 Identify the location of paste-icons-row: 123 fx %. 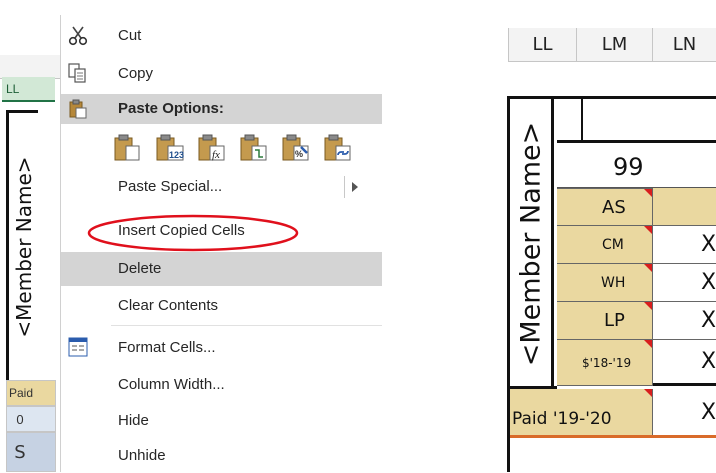
(221, 146).